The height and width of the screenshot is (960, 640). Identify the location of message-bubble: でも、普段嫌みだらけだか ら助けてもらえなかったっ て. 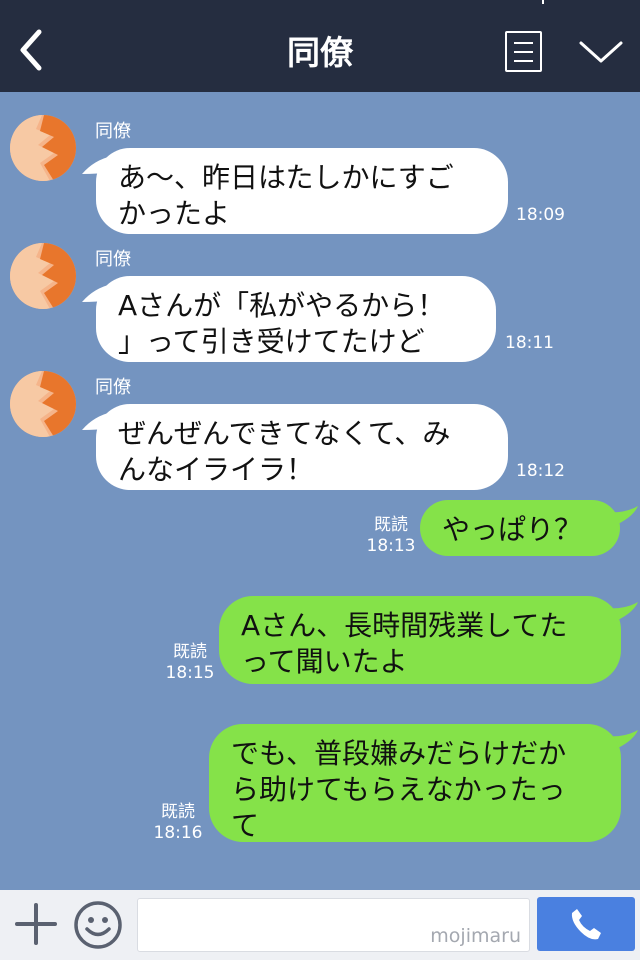
(415, 783).